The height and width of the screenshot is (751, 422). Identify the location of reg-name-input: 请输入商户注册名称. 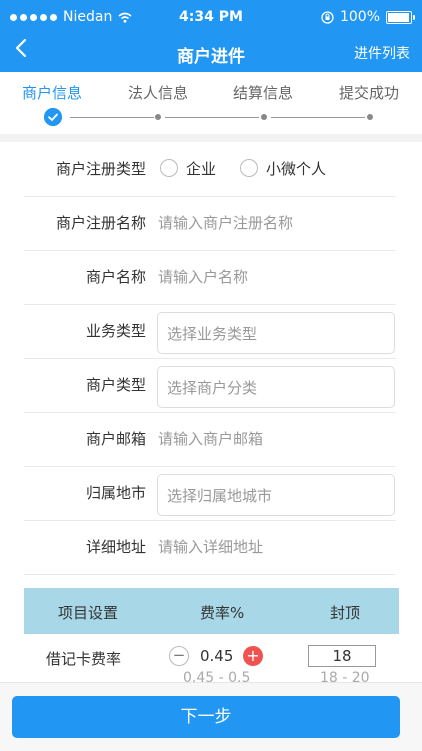
(225, 222).